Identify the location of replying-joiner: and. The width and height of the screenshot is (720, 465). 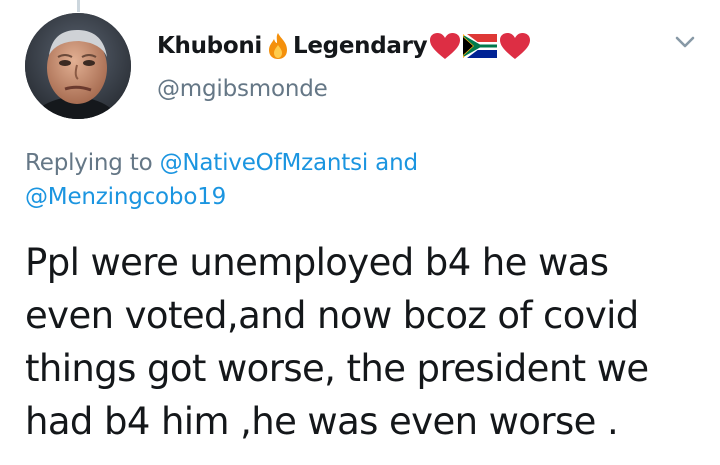
(396, 163).